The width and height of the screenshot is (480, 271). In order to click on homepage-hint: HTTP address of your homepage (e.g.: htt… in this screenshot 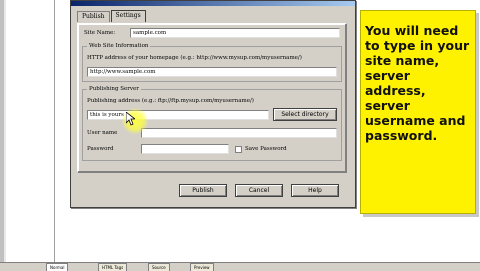, I will do `click(194, 58)`.